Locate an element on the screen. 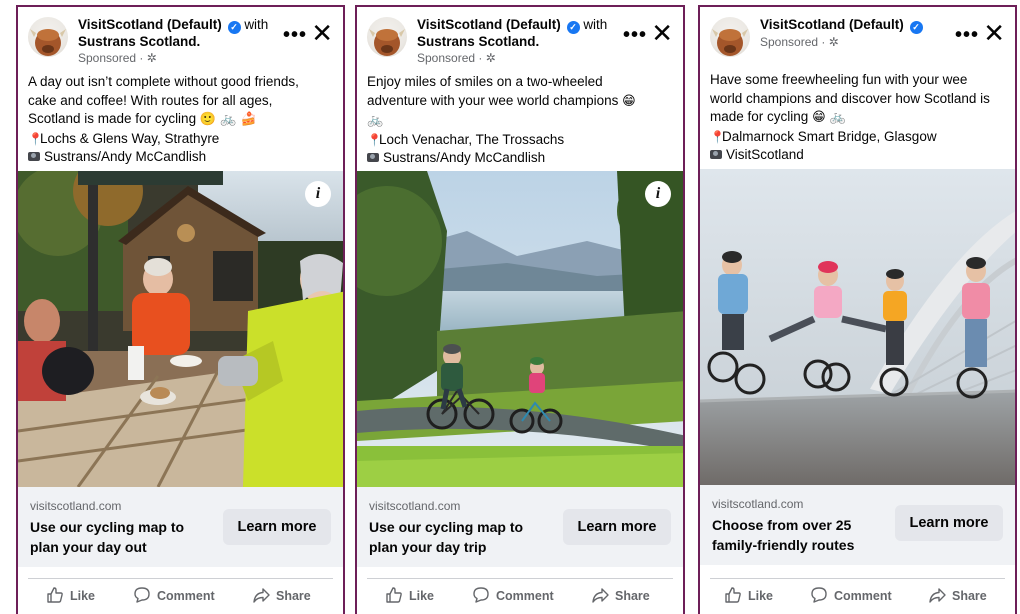  bike-emoji: 🚲 is located at coordinates (375, 120).